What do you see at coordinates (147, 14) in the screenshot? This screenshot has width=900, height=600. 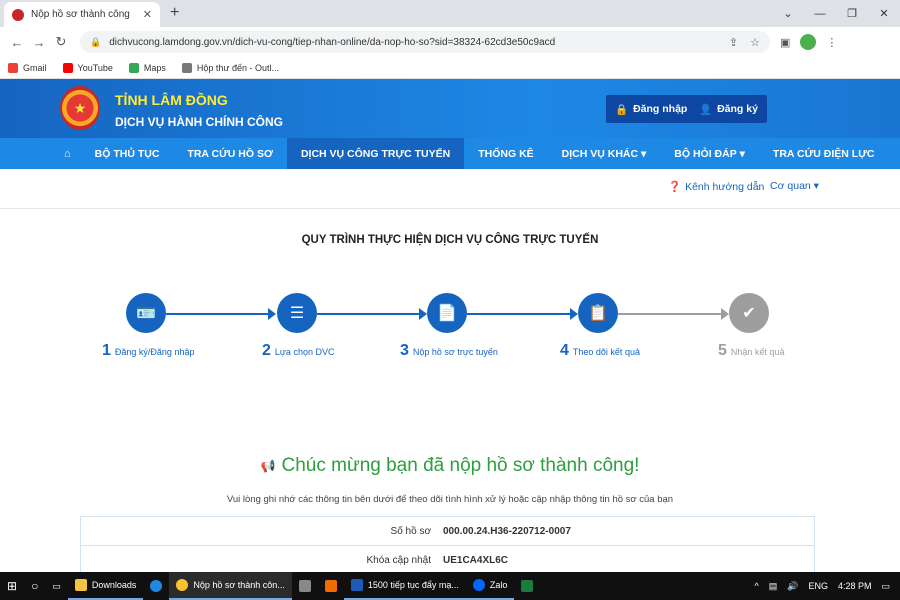 I see `close-tab-icon: ✕` at bounding box center [147, 14].